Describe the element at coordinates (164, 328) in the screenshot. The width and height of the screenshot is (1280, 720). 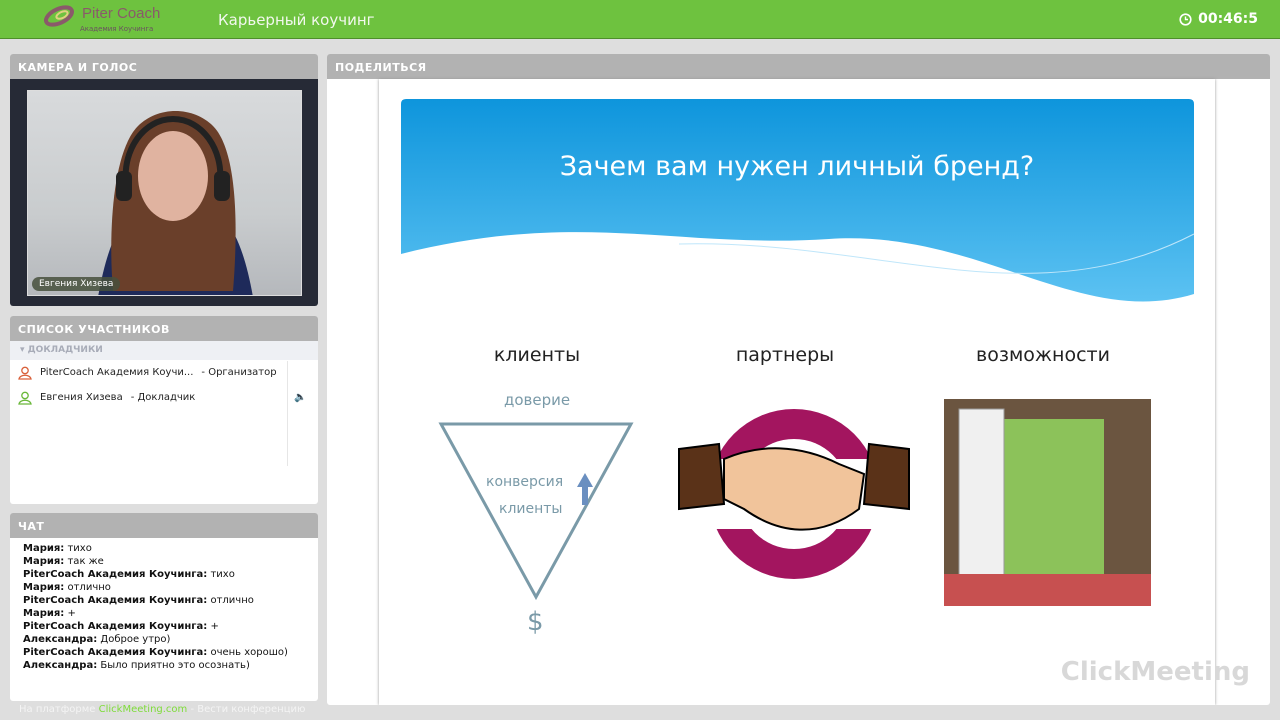
I see `participants-panel-title: СПИСОК УЧАСТНИКОВ` at that location.